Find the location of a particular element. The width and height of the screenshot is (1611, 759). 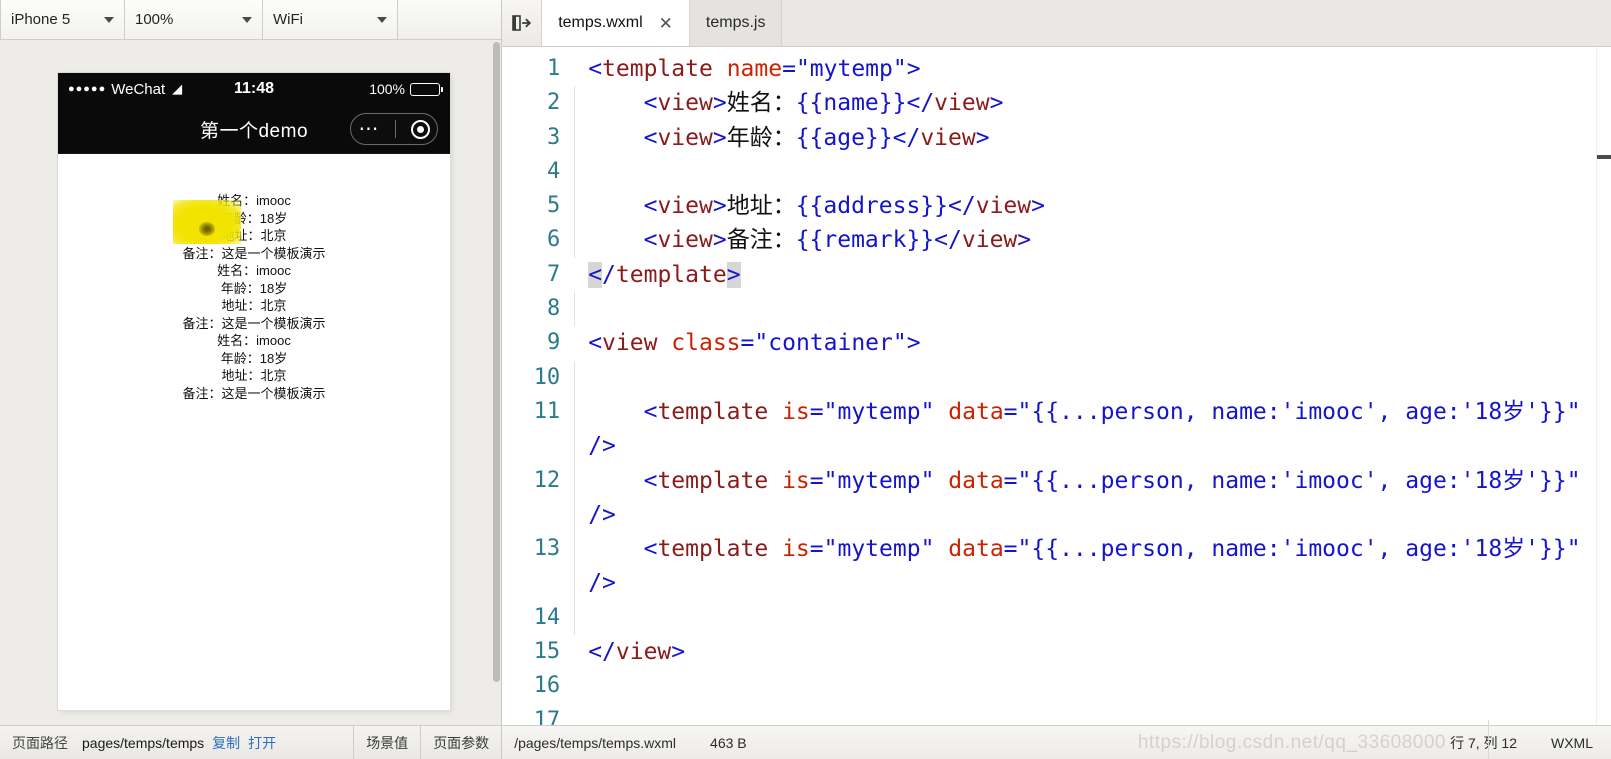

code-line: 5 <view>地址：{{address}}</view> is located at coordinates (1049, 206).